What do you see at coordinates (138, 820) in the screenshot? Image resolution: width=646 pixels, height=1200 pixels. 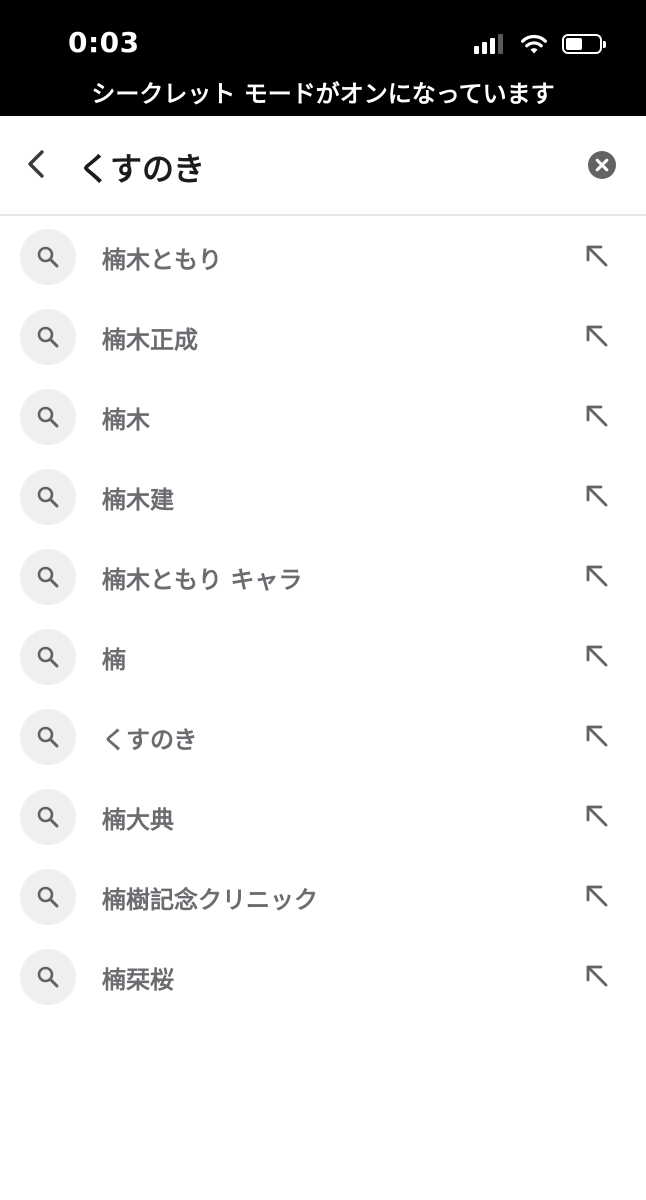 I see `suggestion-label: 楠大典` at bounding box center [138, 820].